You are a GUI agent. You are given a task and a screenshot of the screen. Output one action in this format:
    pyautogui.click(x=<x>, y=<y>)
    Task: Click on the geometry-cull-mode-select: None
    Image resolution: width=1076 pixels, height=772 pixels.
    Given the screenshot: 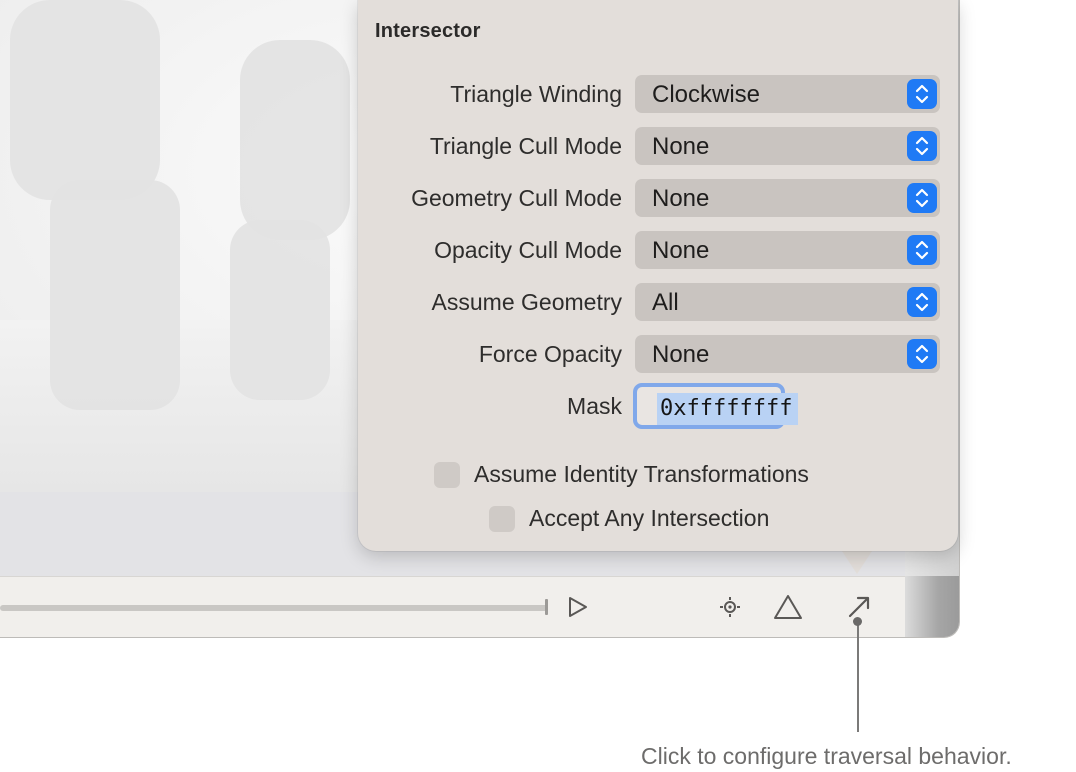 What is the action you would take?
    pyautogui.click(x=787, y=198)
    